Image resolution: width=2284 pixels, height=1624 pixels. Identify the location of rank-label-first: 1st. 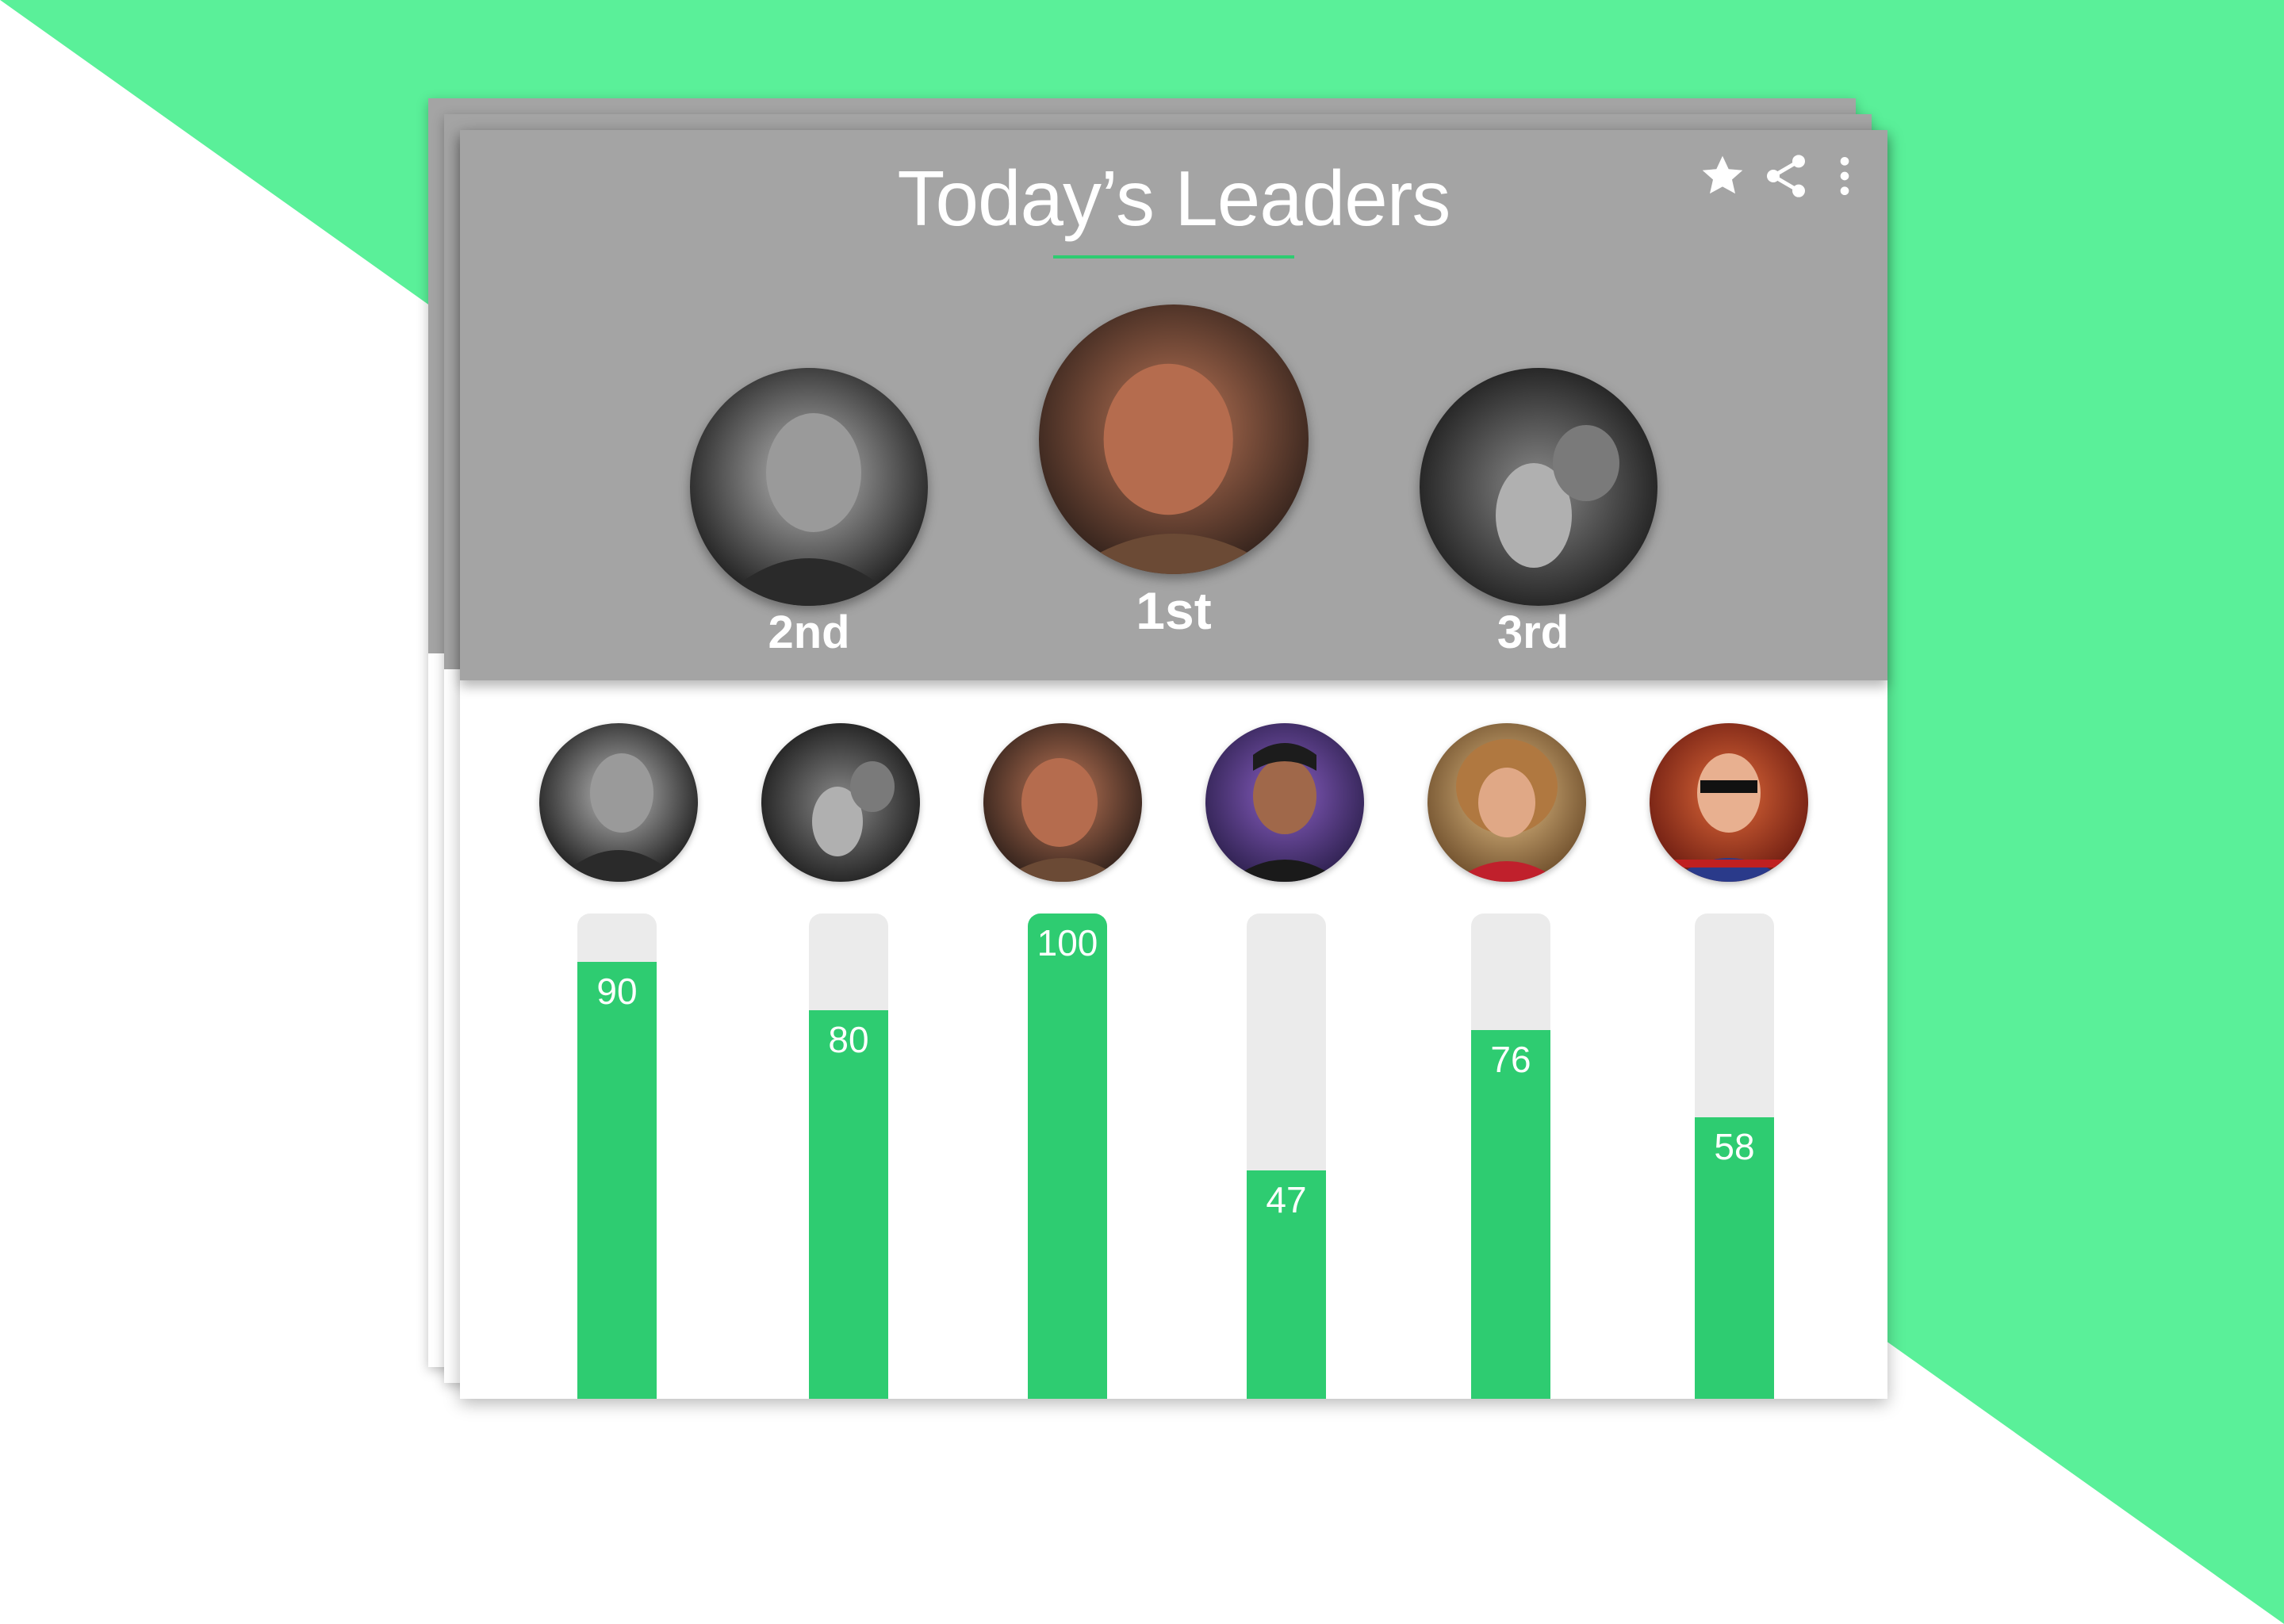
(1174, 610).